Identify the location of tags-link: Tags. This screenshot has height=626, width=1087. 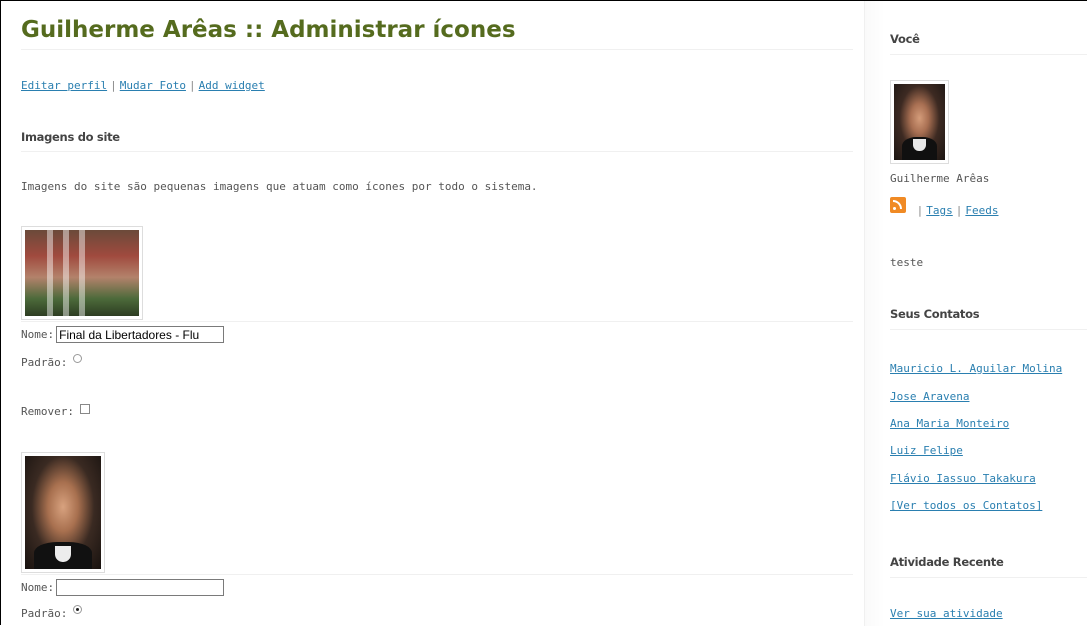
(939, 210).